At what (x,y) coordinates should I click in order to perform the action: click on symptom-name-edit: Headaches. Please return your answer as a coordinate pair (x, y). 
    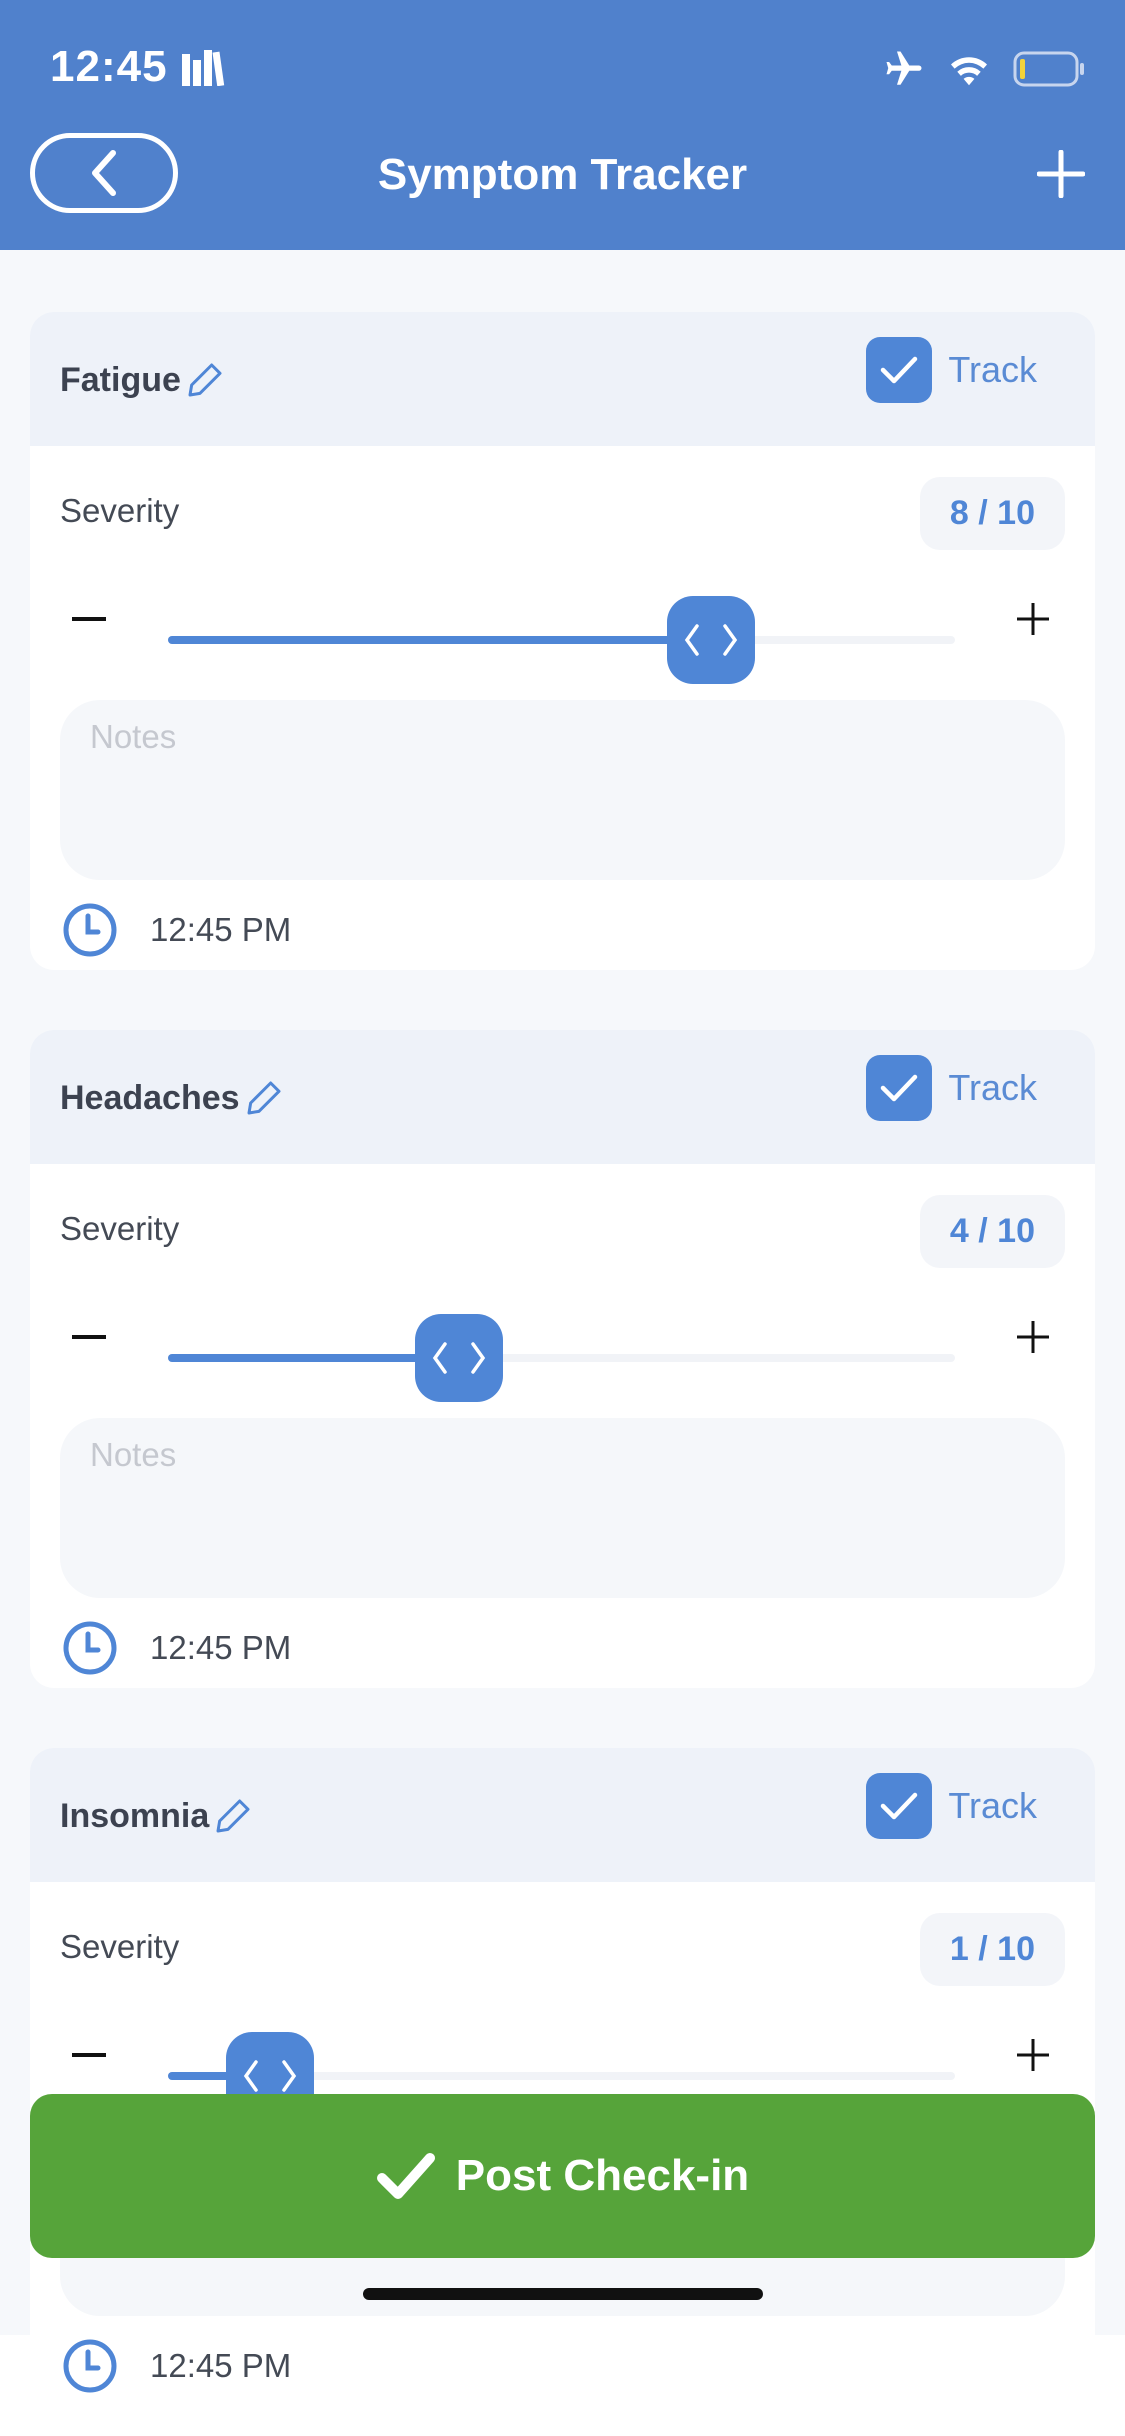
    Looking at the image, I should click on (172, 1098).